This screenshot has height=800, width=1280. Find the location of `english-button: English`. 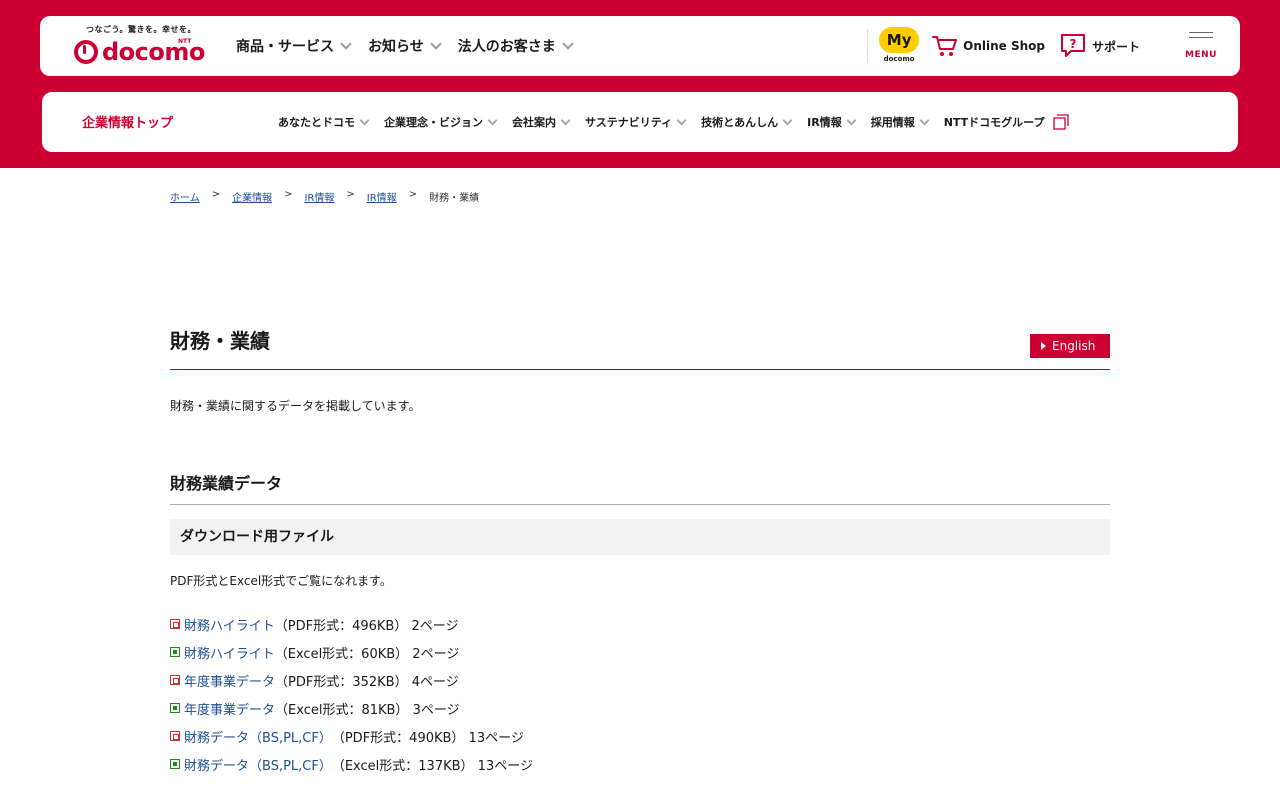

english-button: English is located at coordinates (1070, 346).